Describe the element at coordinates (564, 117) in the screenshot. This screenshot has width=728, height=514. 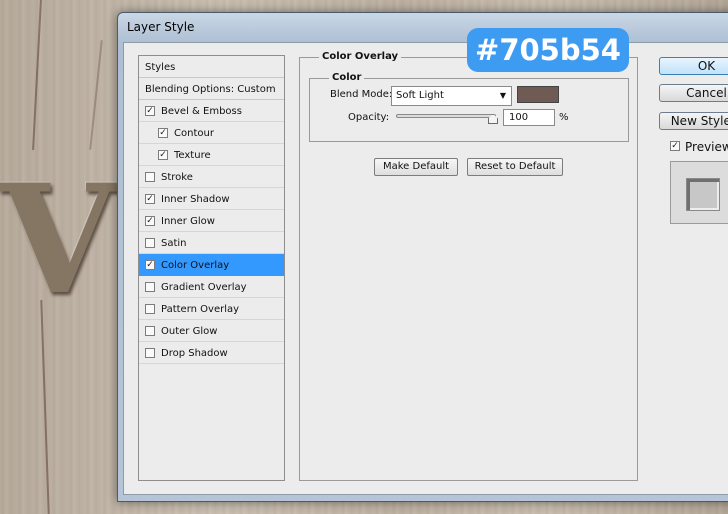
I see `opacity-unit: %` at that location.